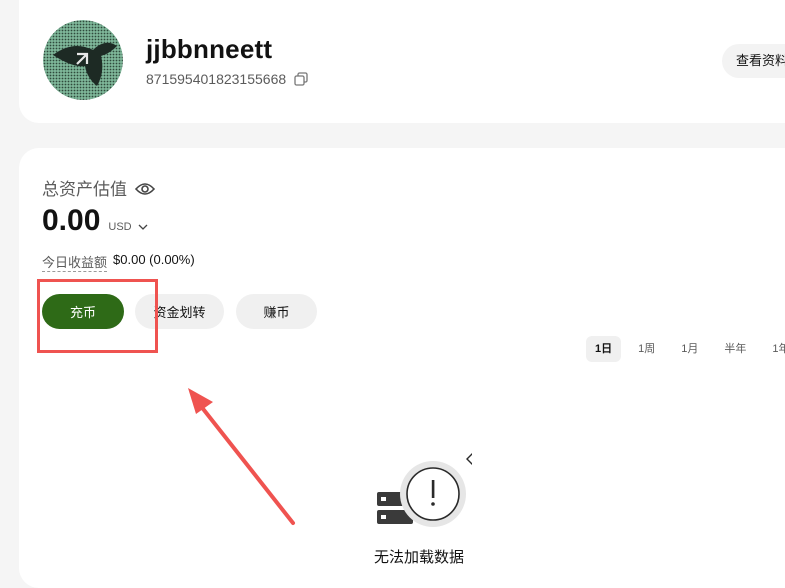  I want to click on copy-icon, so click(301, 79).